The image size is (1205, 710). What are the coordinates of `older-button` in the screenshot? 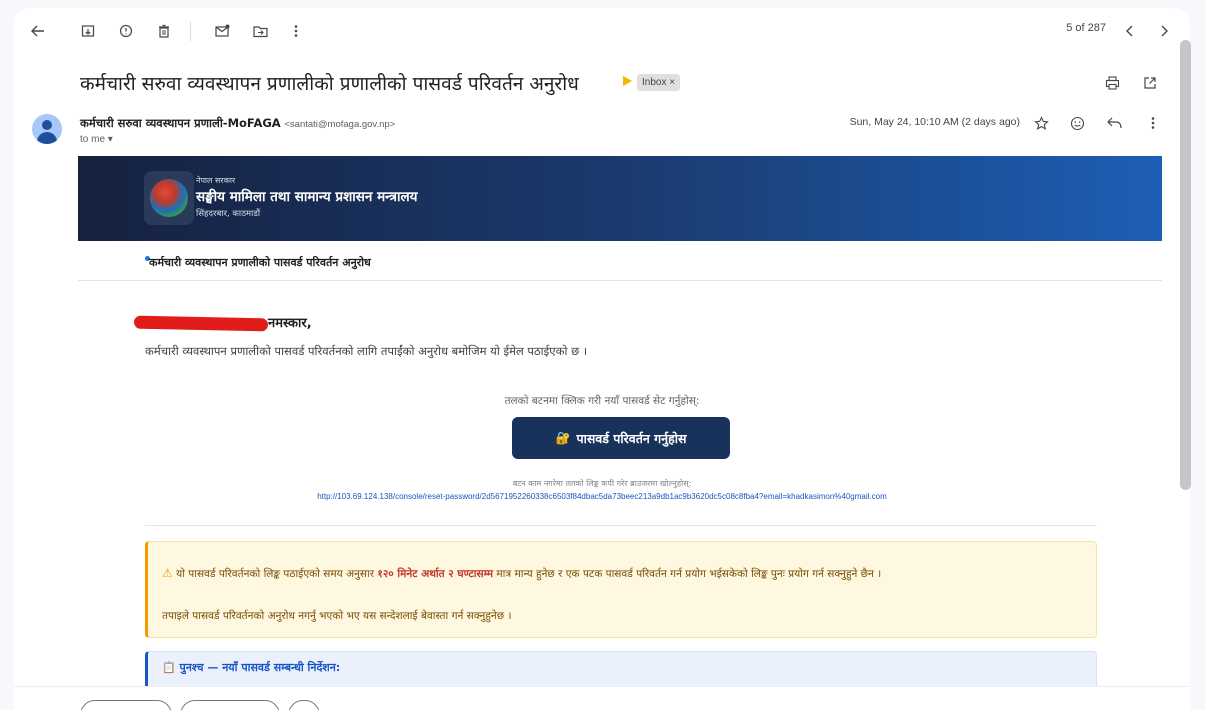 It's located at (1164, 31).